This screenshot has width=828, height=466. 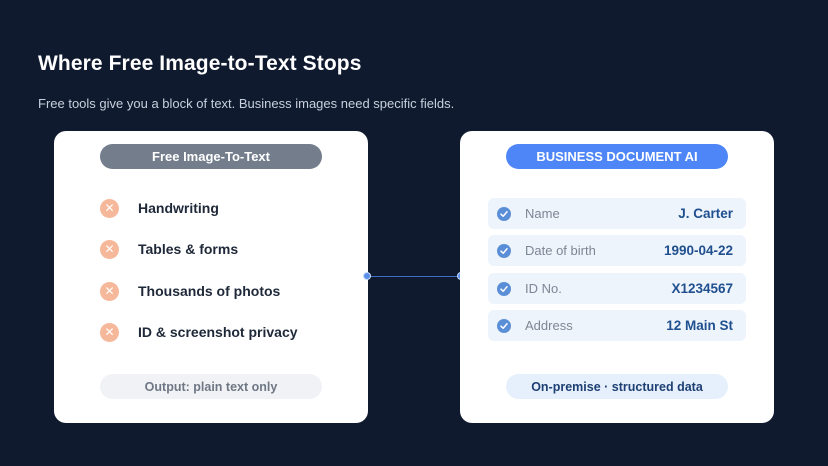 What do you see at coordinates (178, 208) in the screenshot?
I see `list-item-label: Handwriting` at bounding box center [178, 208].